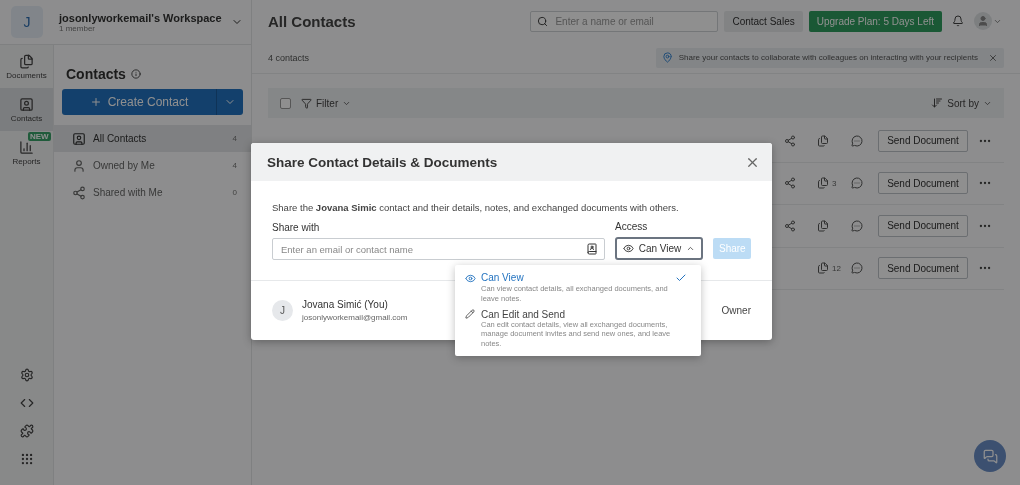  Describe the element at coordinates (148, 102) in the screenshot. I see `button-label: Create Contact` at that location.